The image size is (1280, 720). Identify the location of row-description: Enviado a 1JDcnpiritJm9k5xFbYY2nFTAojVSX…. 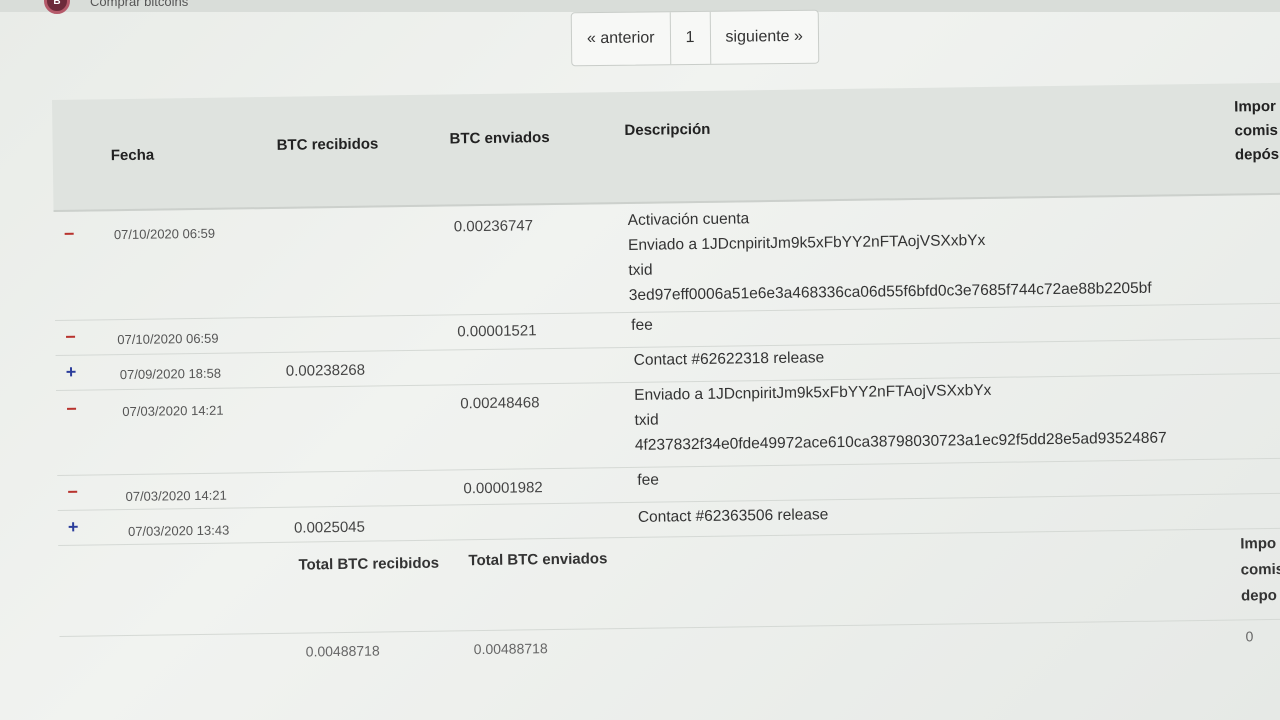
(900, 416).